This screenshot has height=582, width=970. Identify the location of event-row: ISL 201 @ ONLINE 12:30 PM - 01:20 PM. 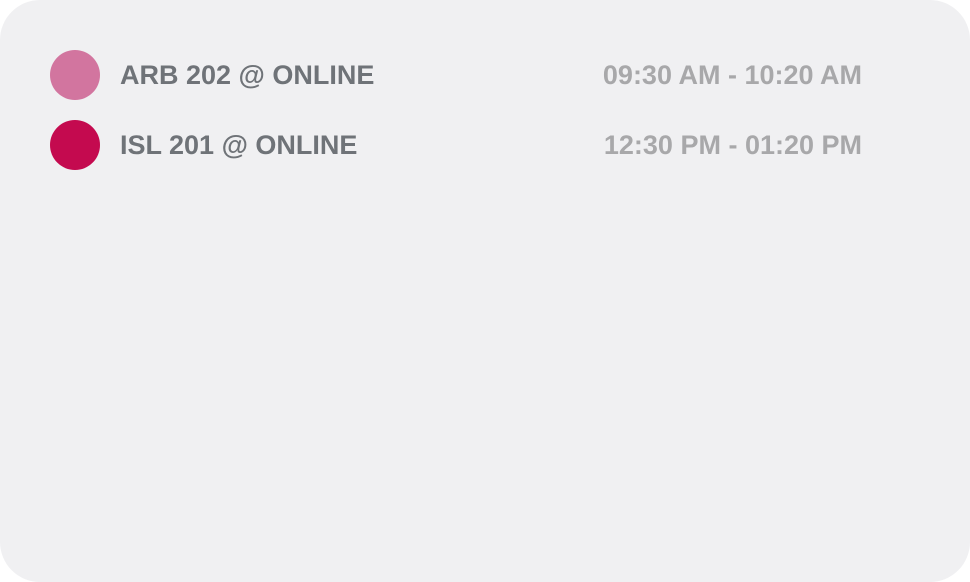
(456, 145).